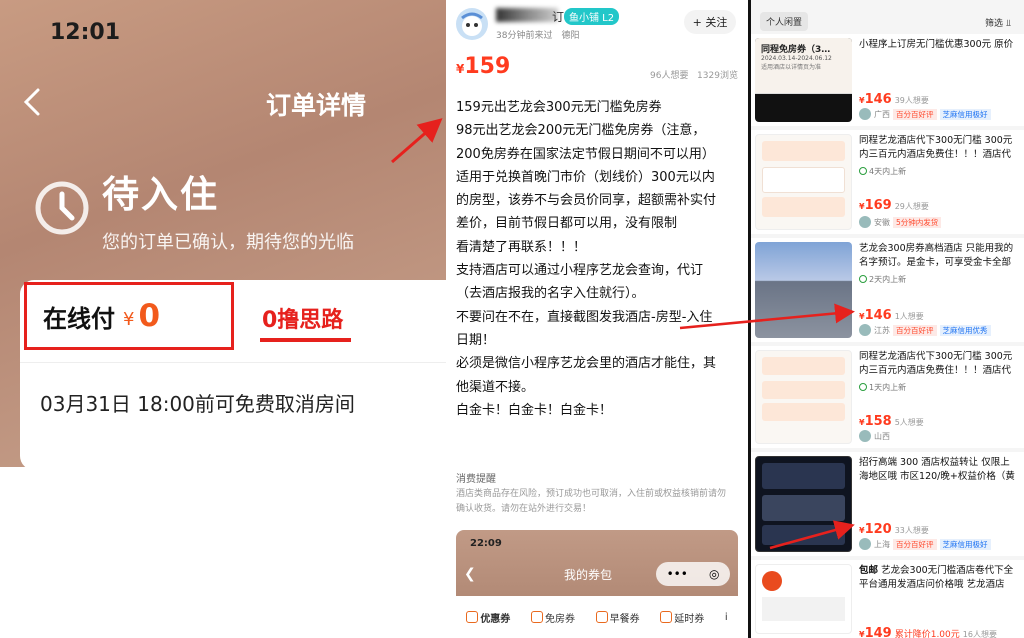  I want to click on item-seller: 广西 百分百好评 芝麻信用极好, so click(925, 114).